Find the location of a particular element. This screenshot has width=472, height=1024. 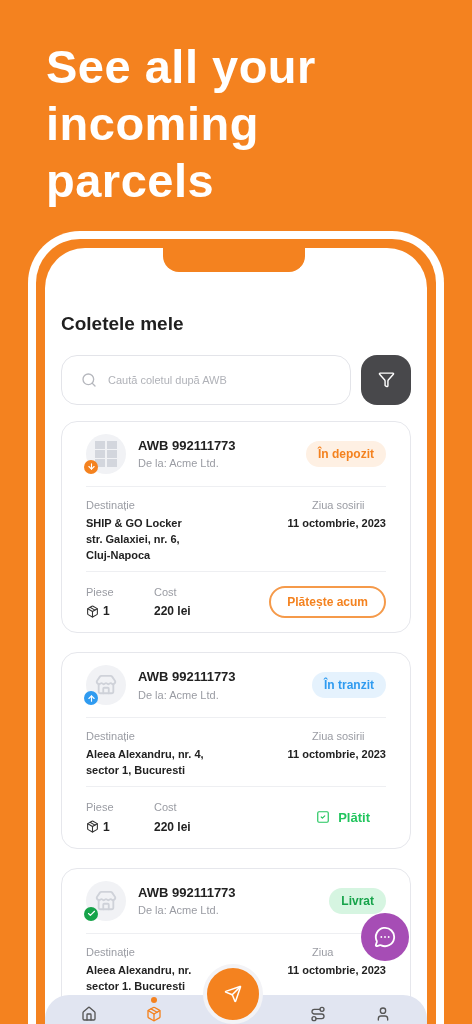

status-tag: În tranzit is located at coordinates (349, 685).